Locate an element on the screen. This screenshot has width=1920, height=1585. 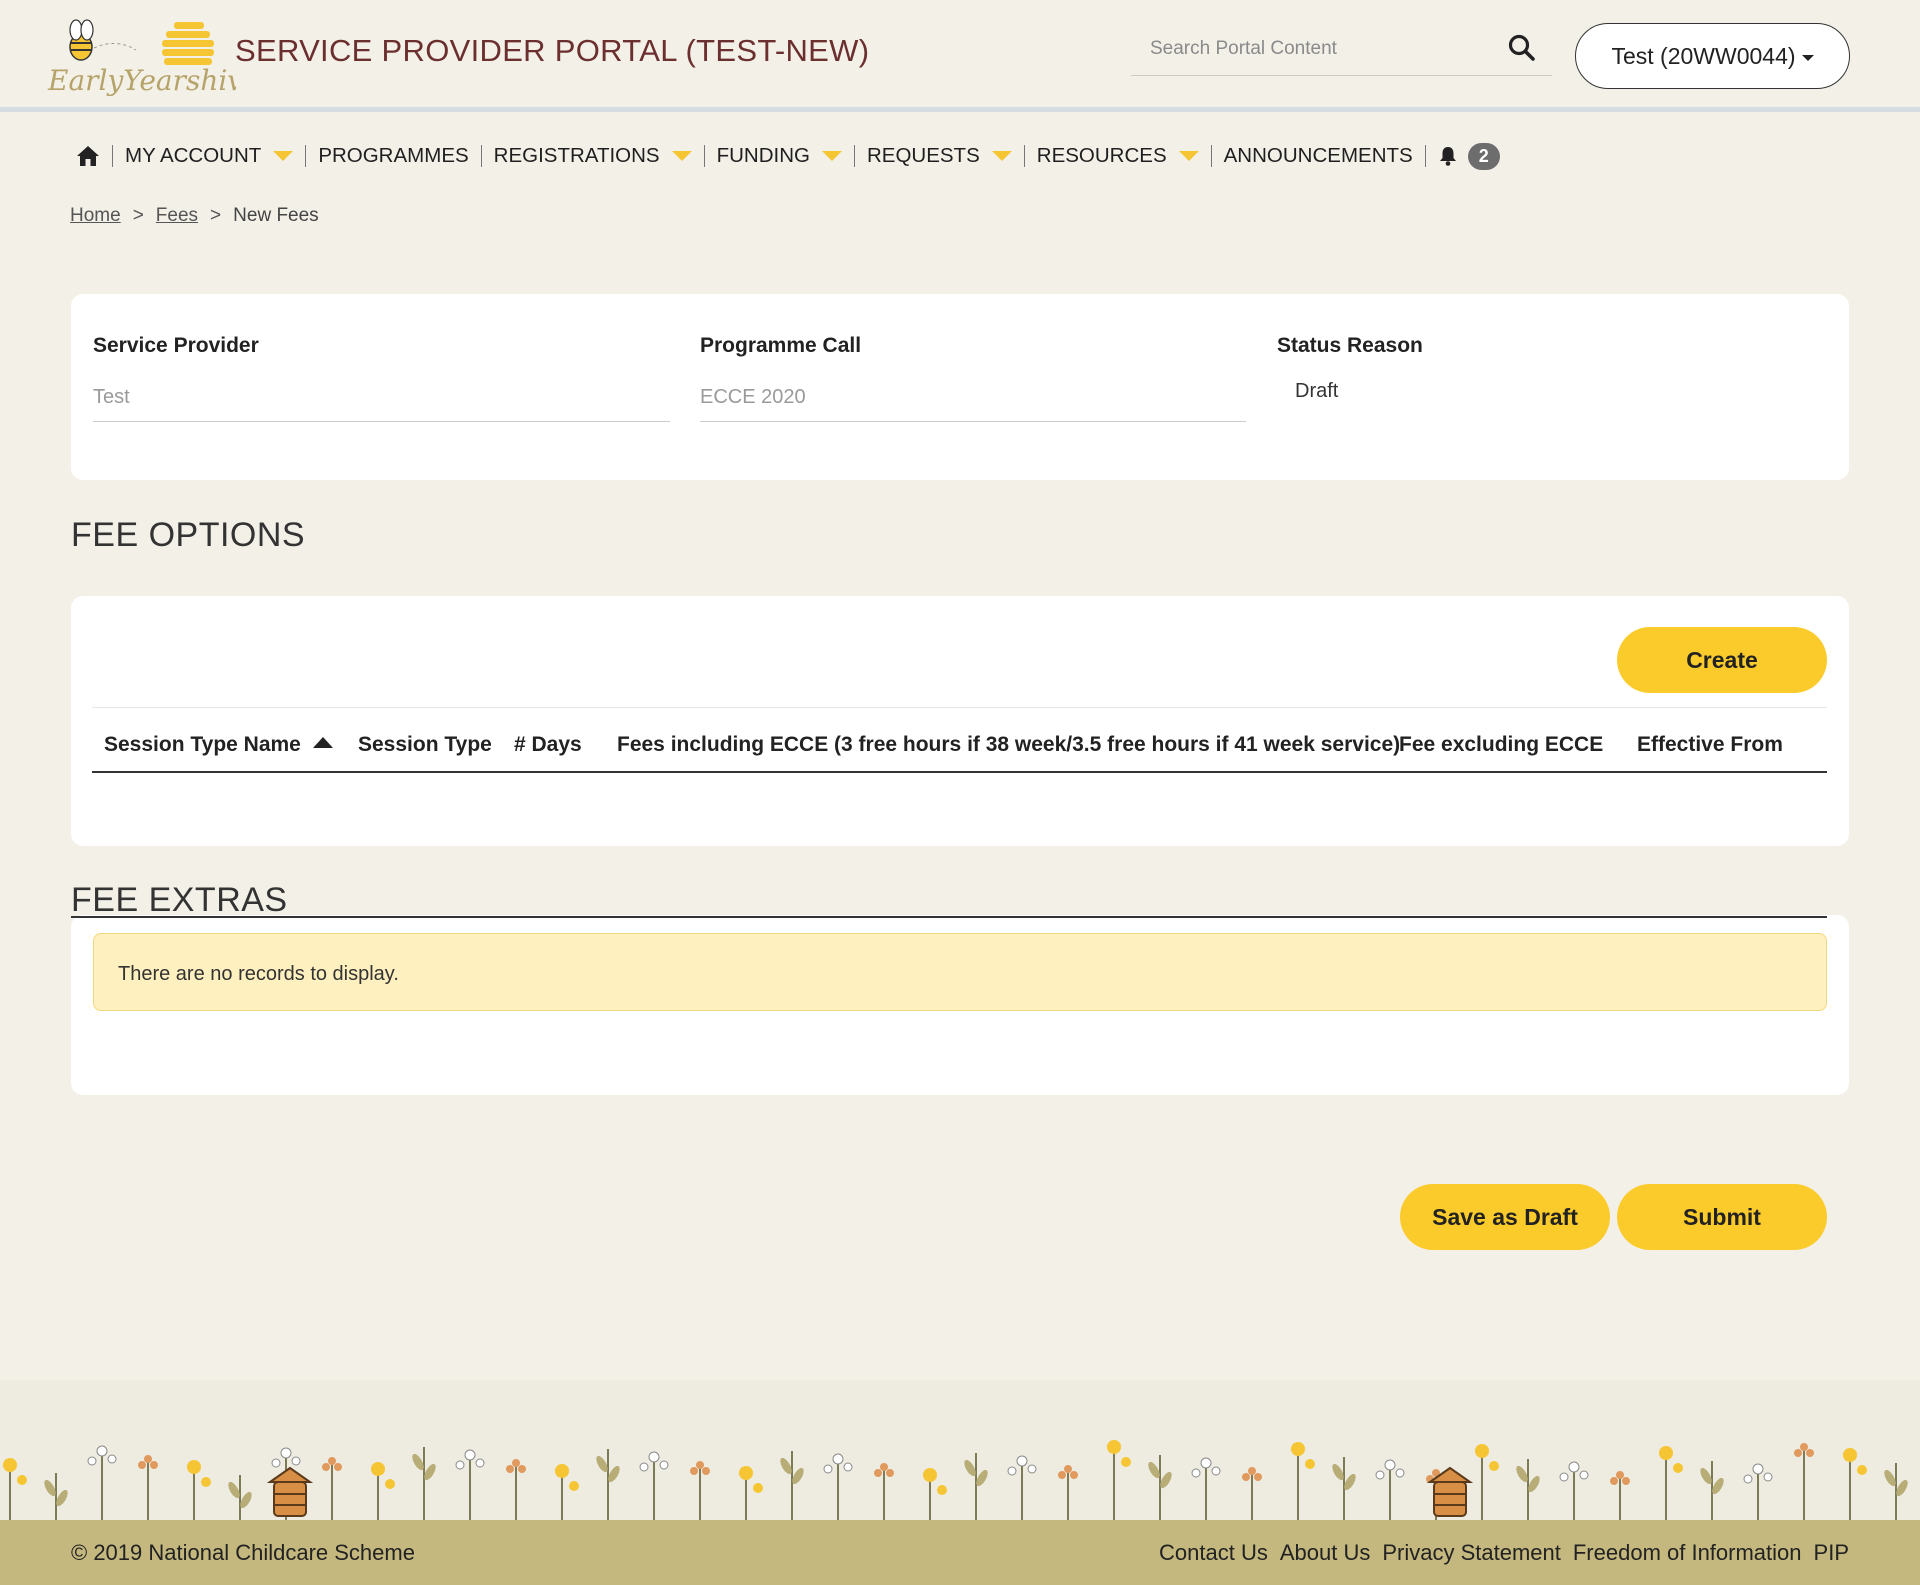
breadcrumb-current: New Fees is located at coordinates (276, 215).